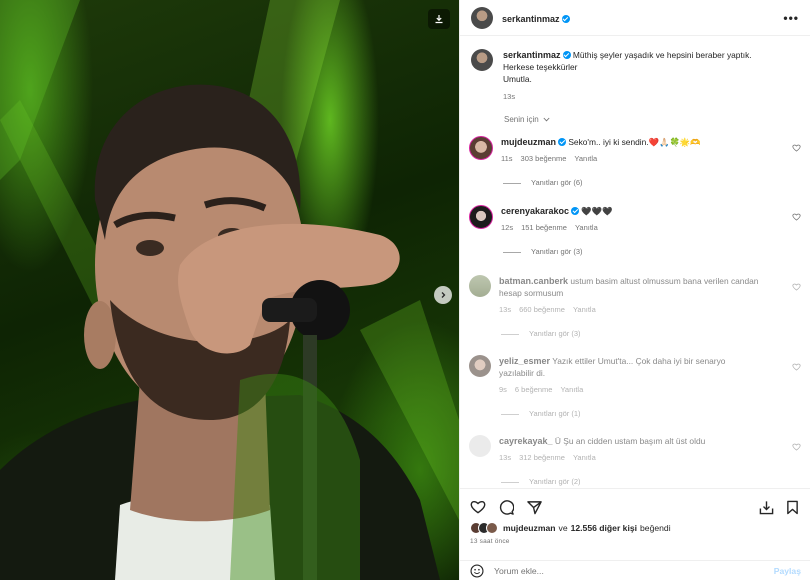 The image size is (810, 580). Describe the element at coordinates (544, 158) in the screenshot. I see `comment-likes: 303 beğenme` at that location.